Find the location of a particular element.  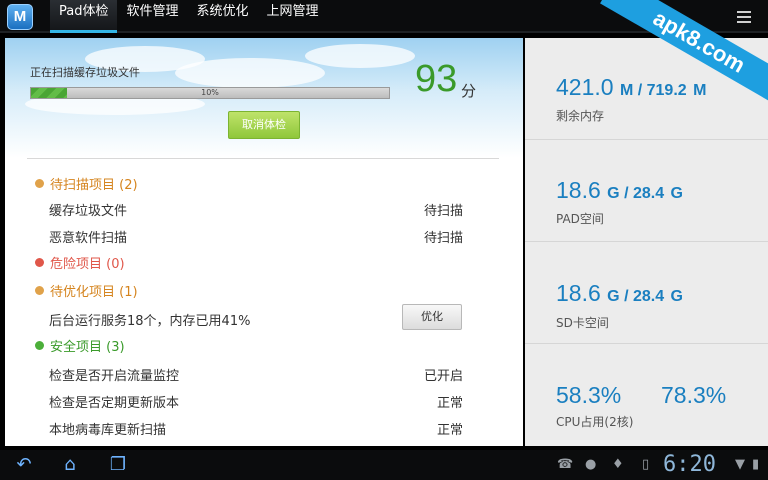

section-pending: 待扫描项目 (2) is located at coordinates (86, 183).